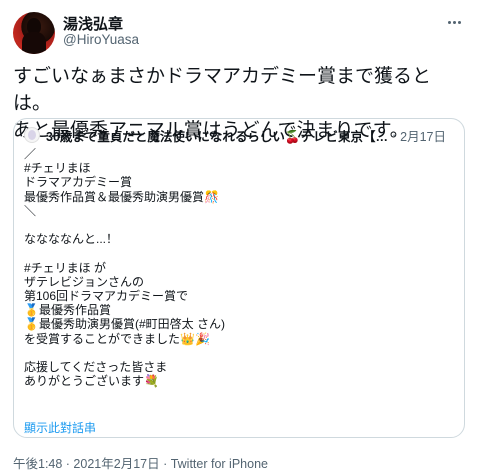  I want to click on quoted-tweet-header: 30歳まで童貞だと魔法使いになれるらしい🍒テレビ東京【… · 2月17日, so click(239, 135).